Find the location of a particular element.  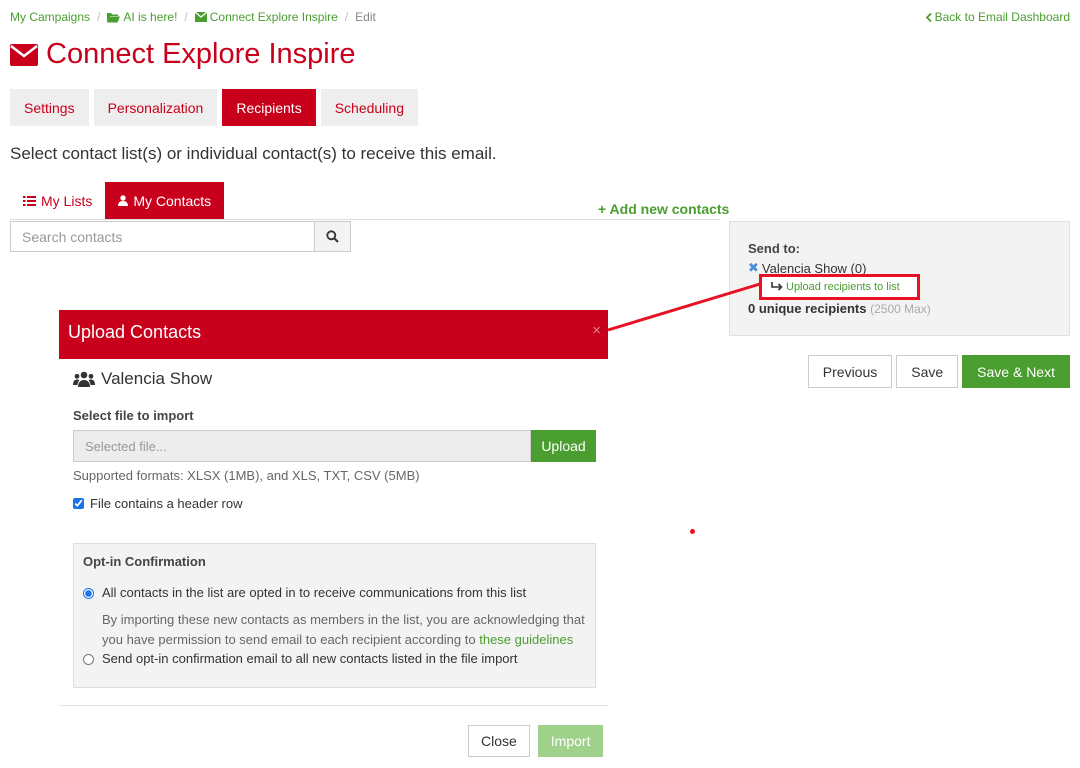

tab-scheduling: Scheduling is located at coordinates (369, 107).